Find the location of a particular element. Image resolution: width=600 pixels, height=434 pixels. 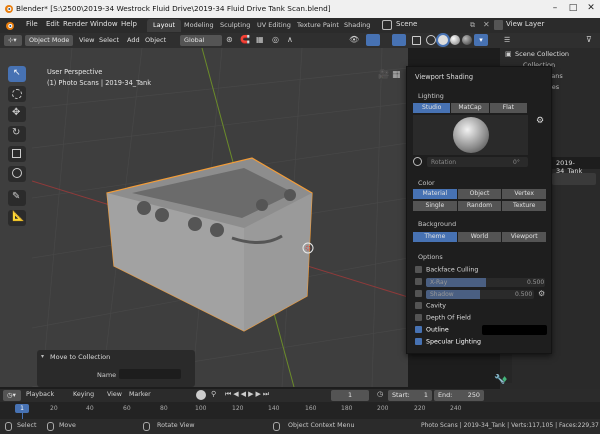

annotate-tool-icon: ✎ is located at coordinates (17, 198).